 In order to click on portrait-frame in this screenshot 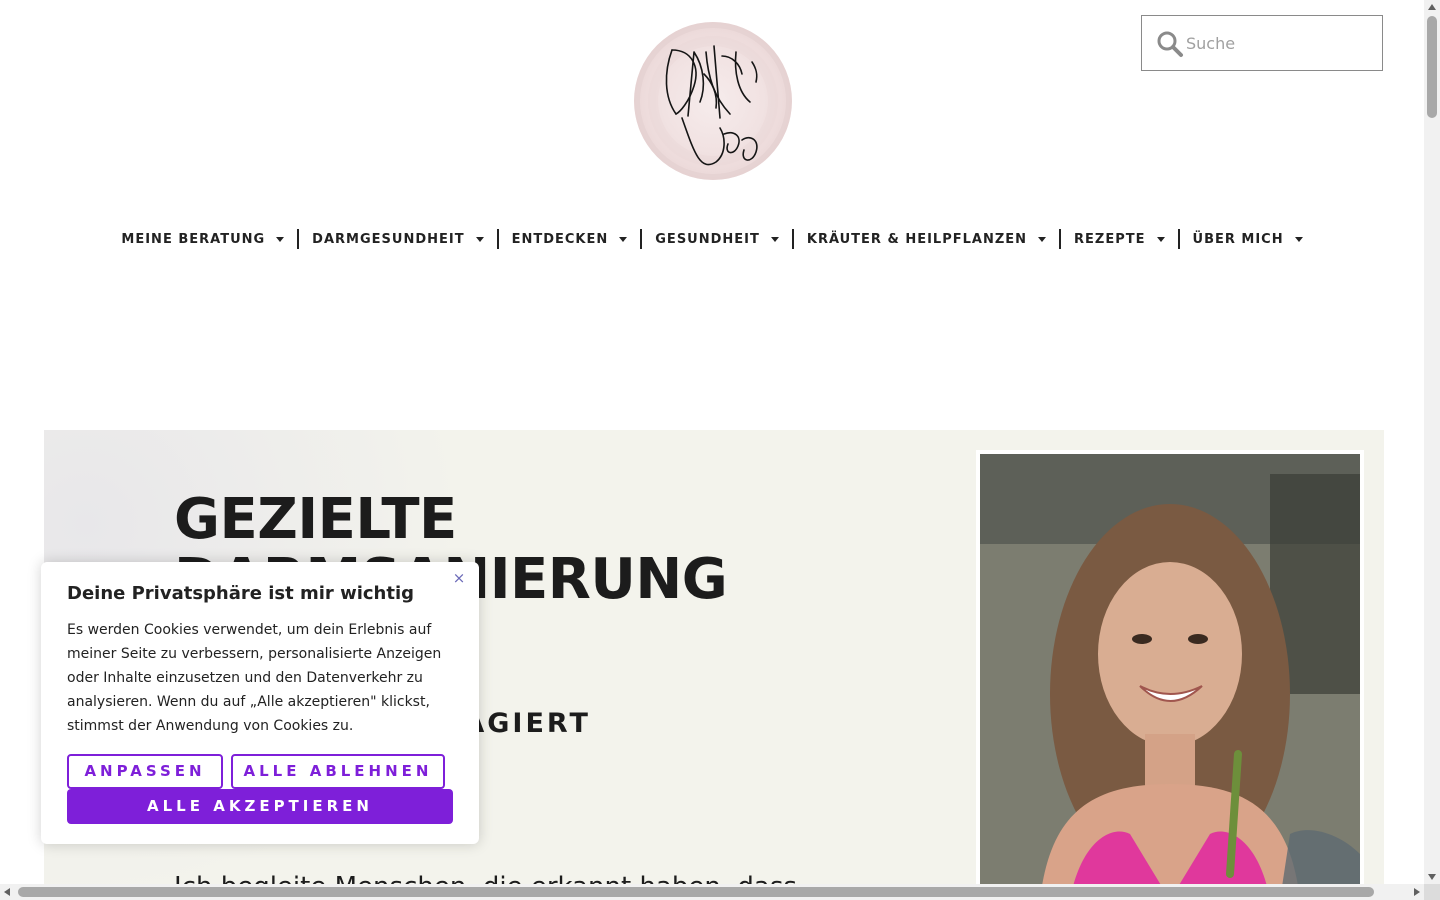, I will do `click(1170, 675)`.